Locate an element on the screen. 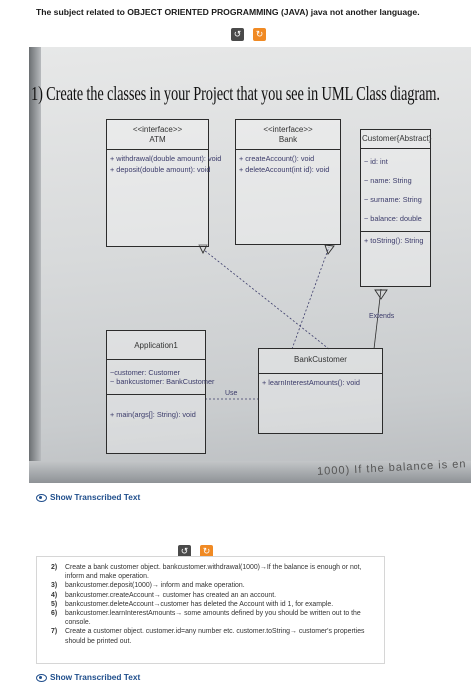  customer-attr: ~ name: String is located at coordinates (388, 180).